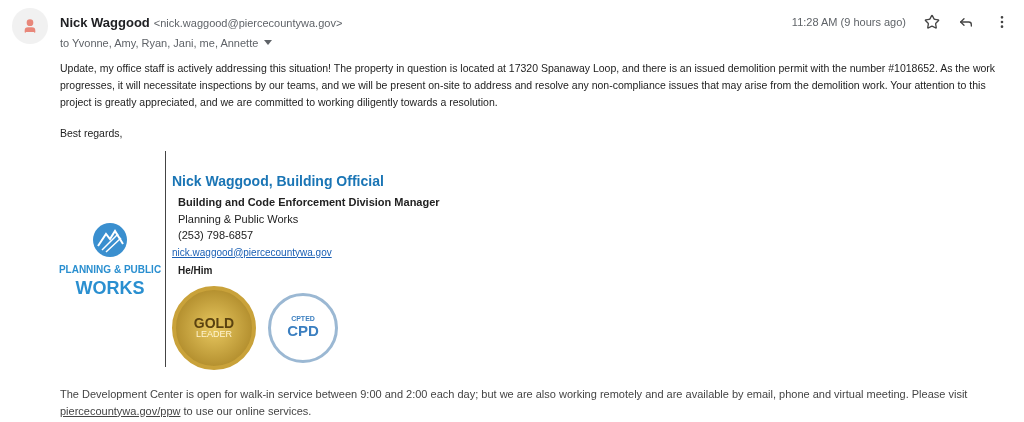  What do you see at coordinates (514, 402) in the screenshot?
I see `footer-paragraph: The Development Center is open for walk-in service between 9:00 and 2:00 each day; but we are also working remotely and are available by email, phone and virtual meeting. Please visit piercecountywa.gov/ppw to use our online services.` at bounding box center [514, 402].